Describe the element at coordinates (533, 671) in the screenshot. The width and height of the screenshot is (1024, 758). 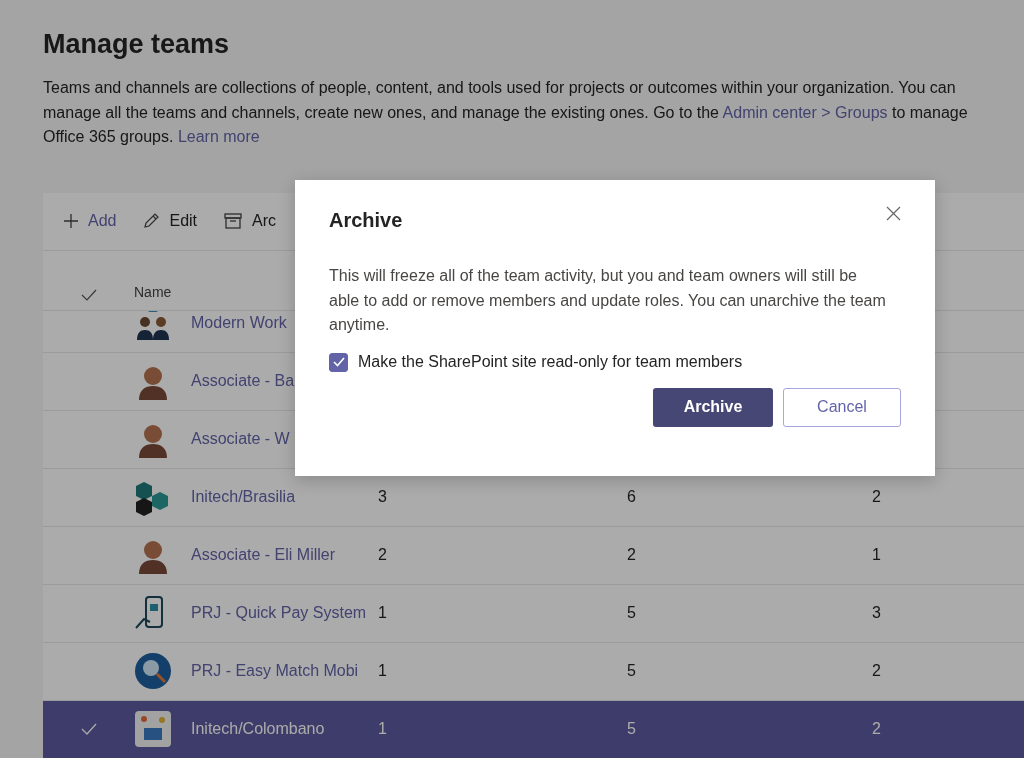
I see `team-row: PRJ - Easy Match Mobi 1 5 2` at that location.